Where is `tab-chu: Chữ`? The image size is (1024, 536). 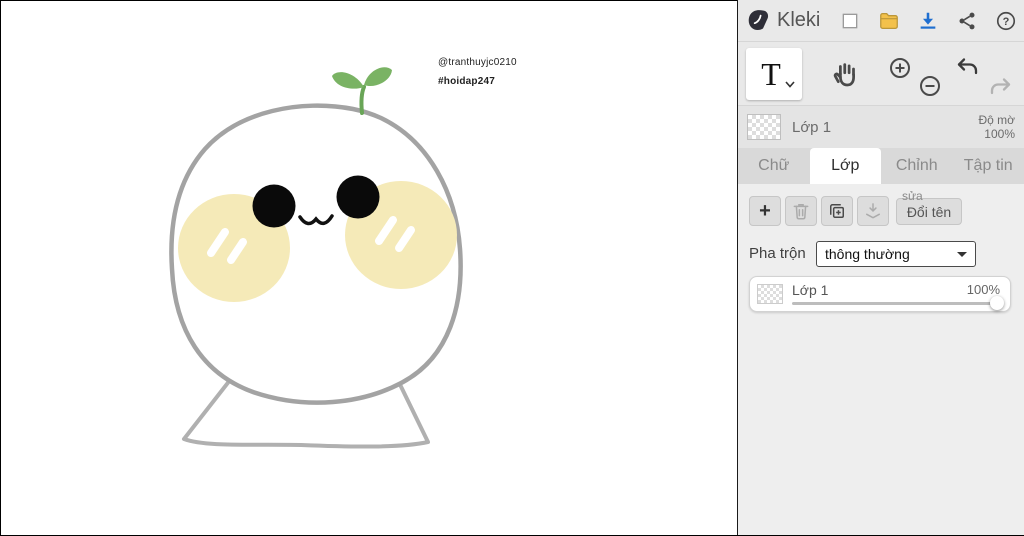
tab-chu: Chữ is located at coordinates (774, 166).